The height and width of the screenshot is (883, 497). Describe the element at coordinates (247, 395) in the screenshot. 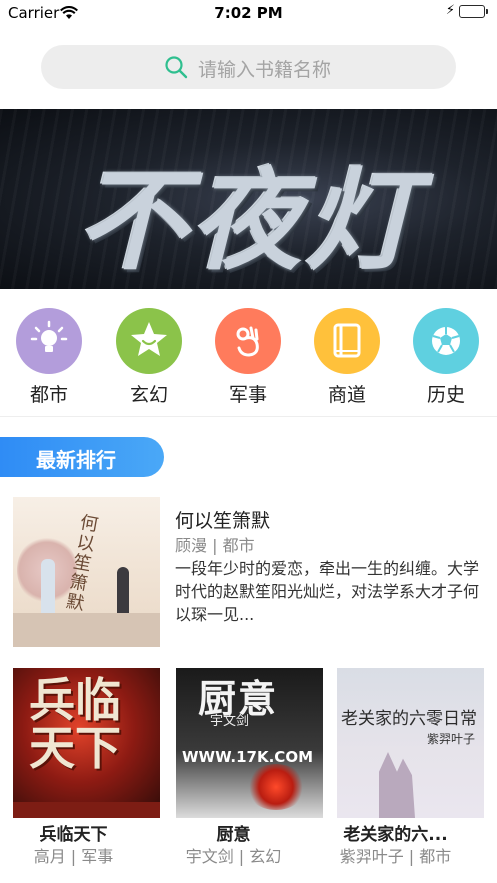

I see `category-label: 军事` at that location.